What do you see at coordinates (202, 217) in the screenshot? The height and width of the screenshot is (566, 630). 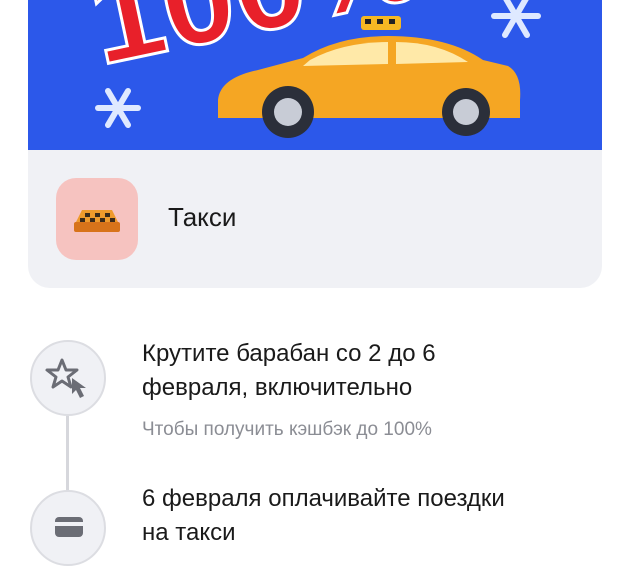 I see `service-label: Такси` at bounding box center [202, 217].